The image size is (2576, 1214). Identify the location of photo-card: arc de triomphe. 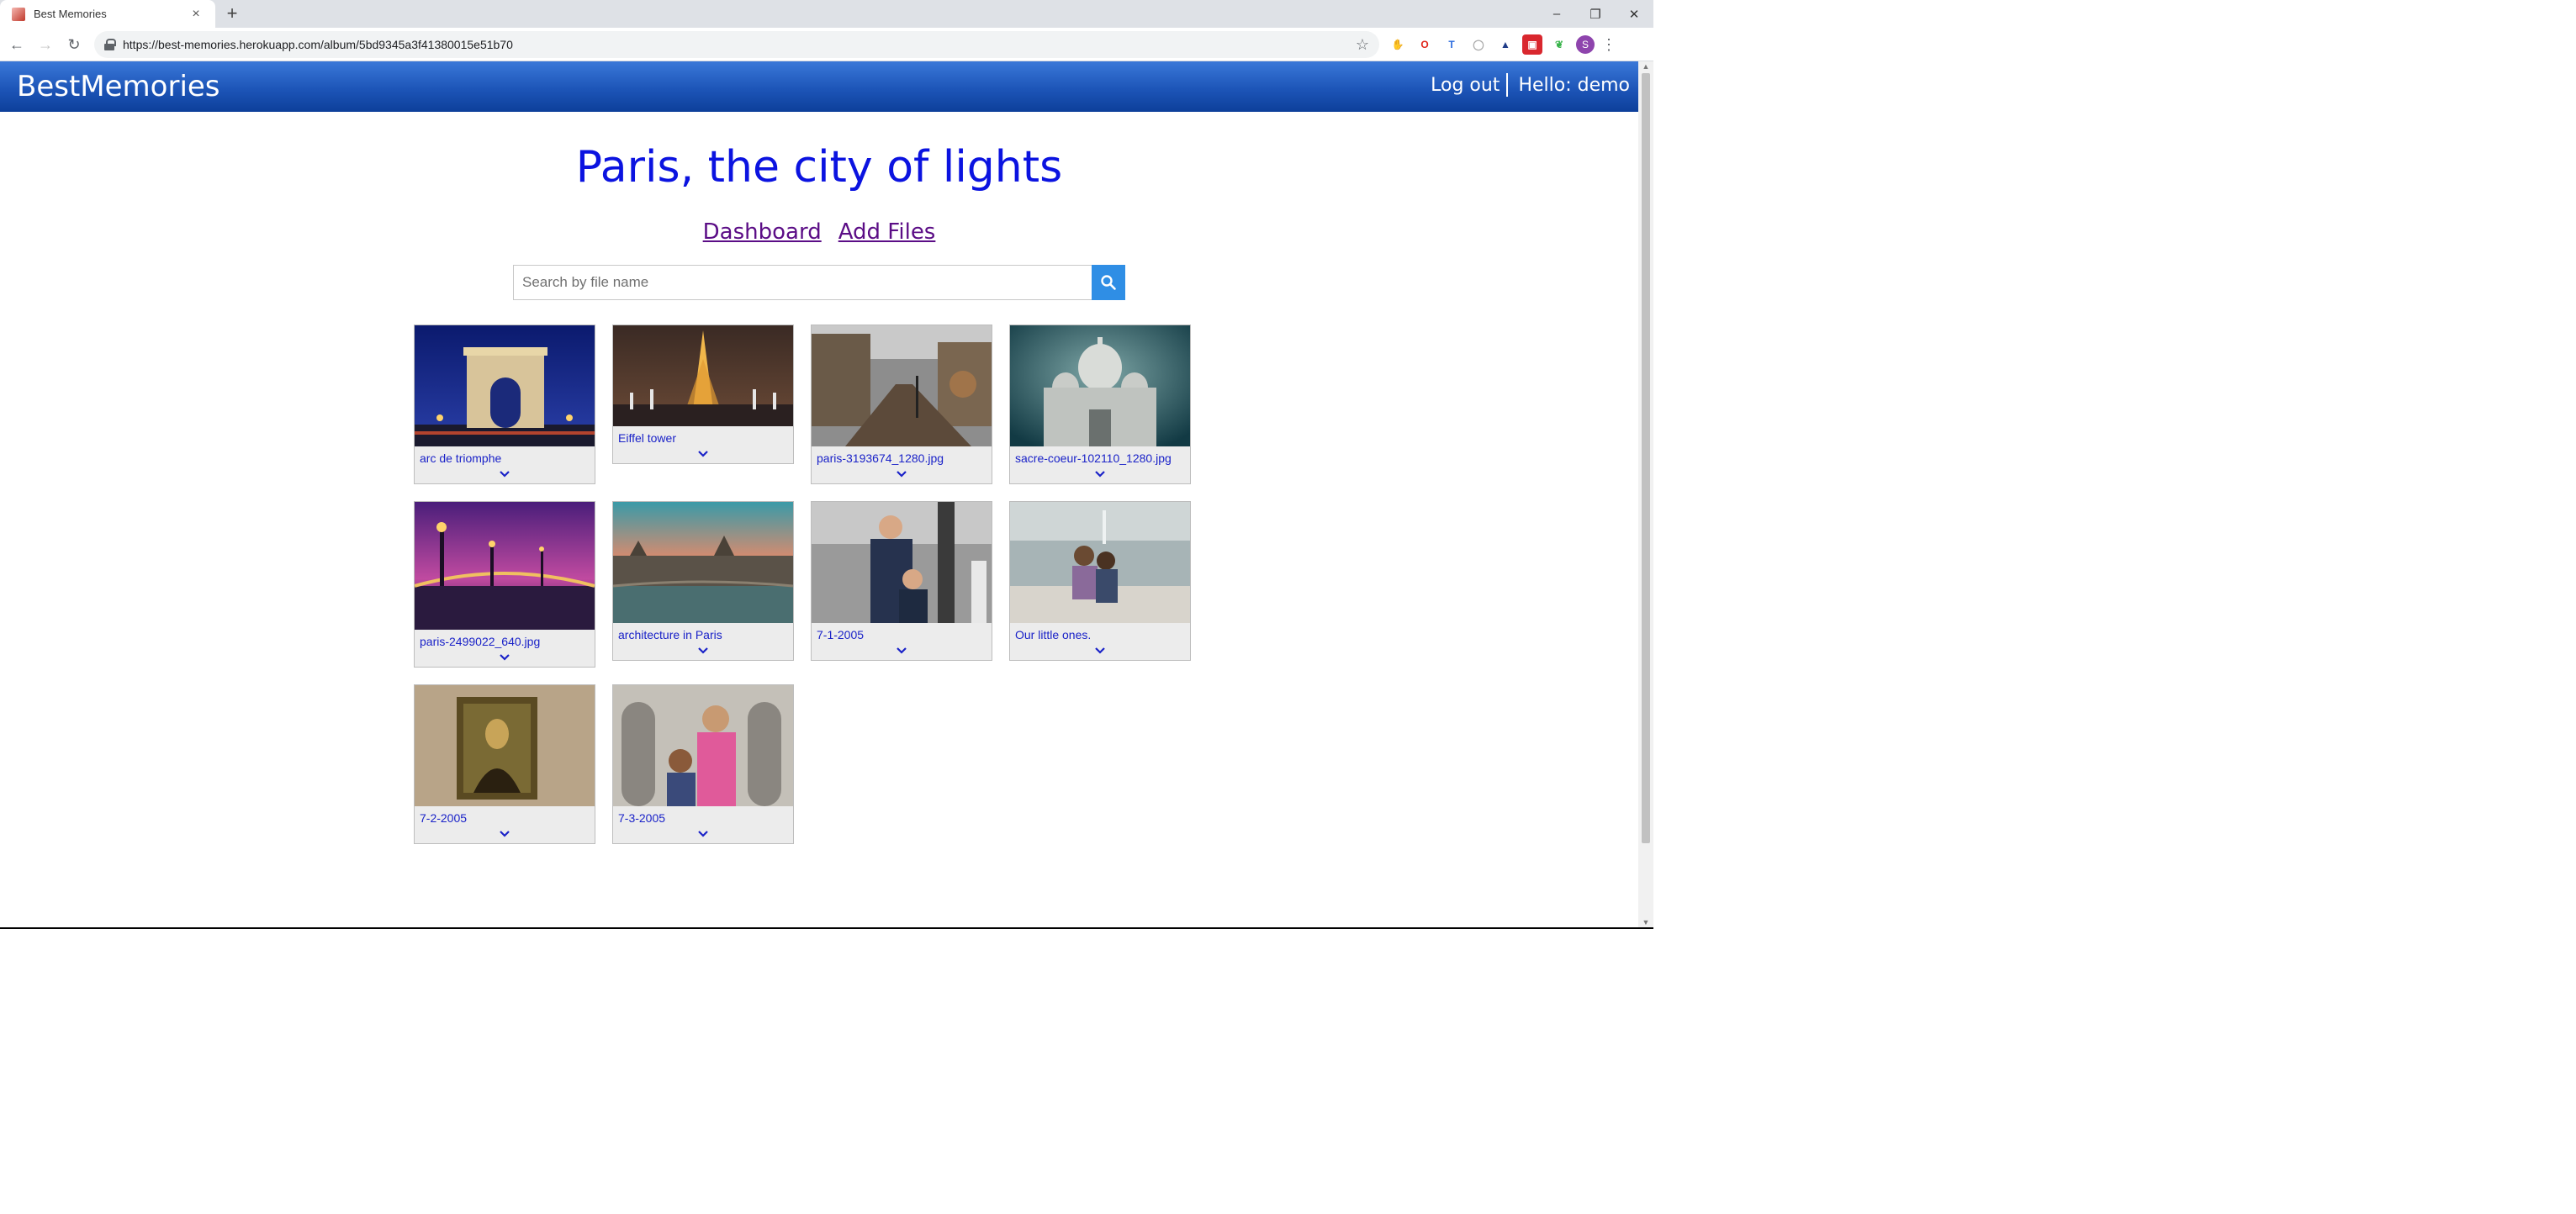
(504, 404).